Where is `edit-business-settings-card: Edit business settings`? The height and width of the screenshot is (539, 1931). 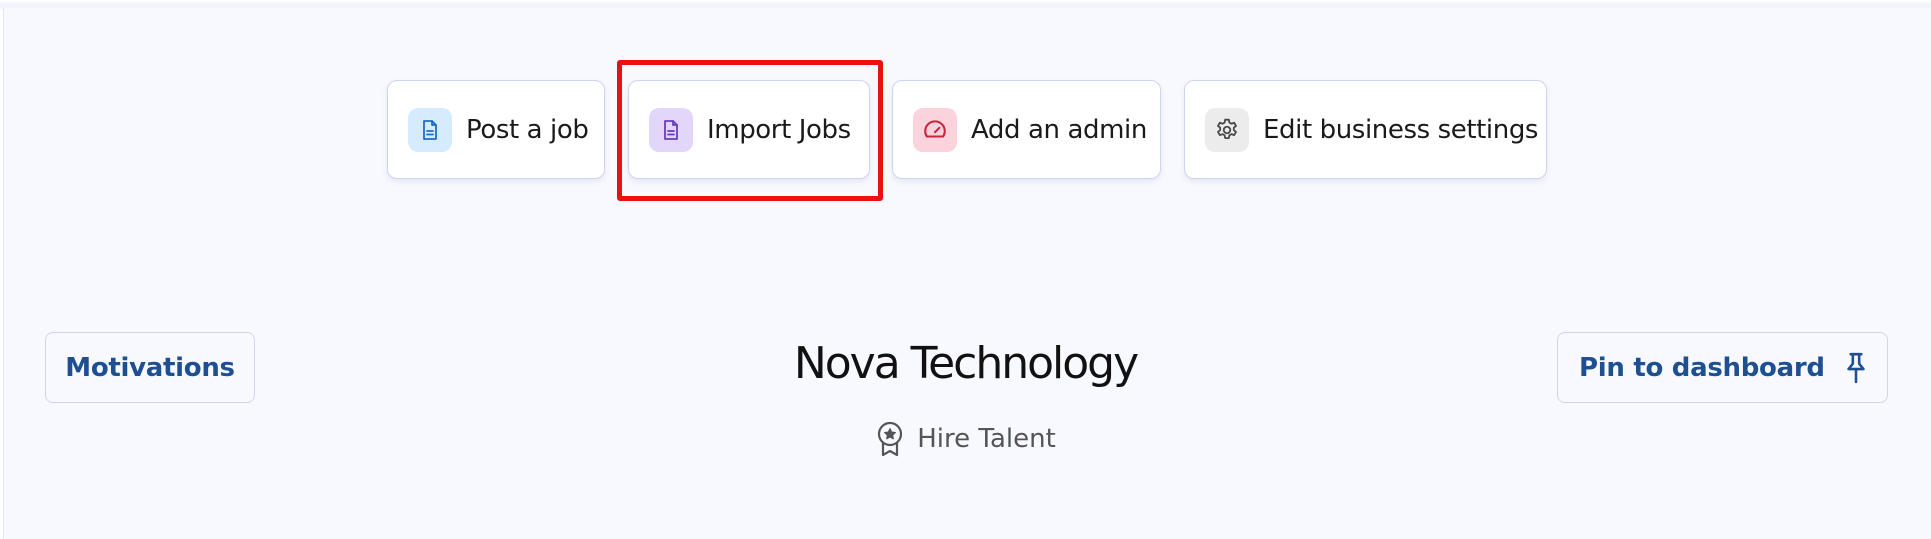 edit-business-settings-card: Edit business settings is located at coordinates (1365, 129).